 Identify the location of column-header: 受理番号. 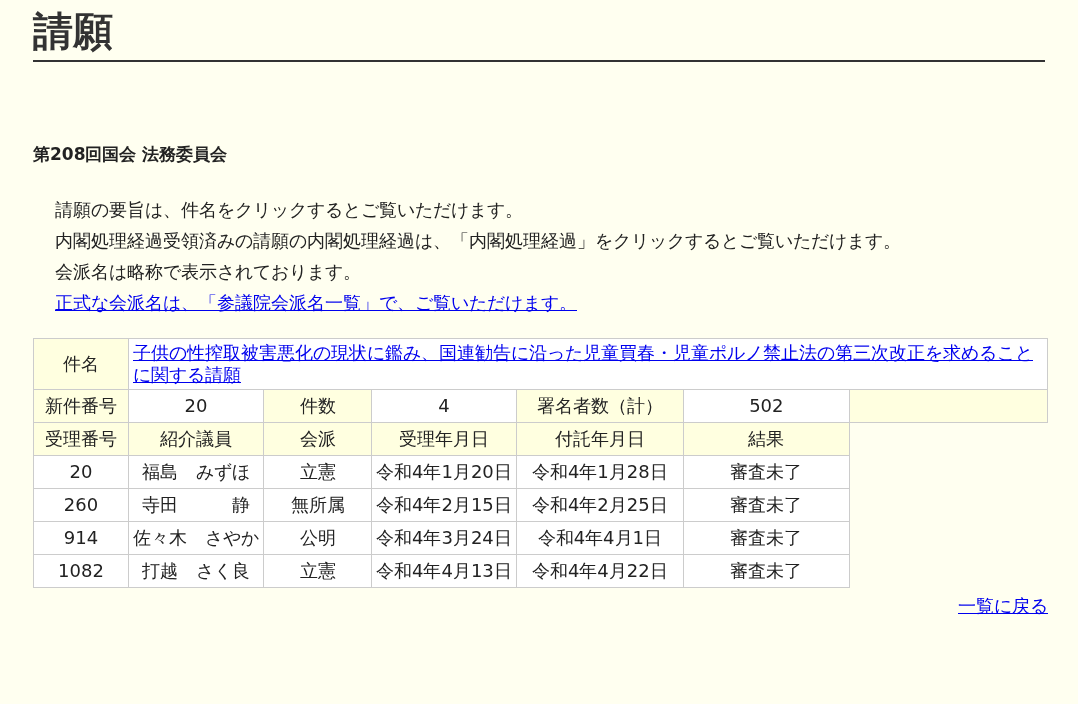
(81, 438).